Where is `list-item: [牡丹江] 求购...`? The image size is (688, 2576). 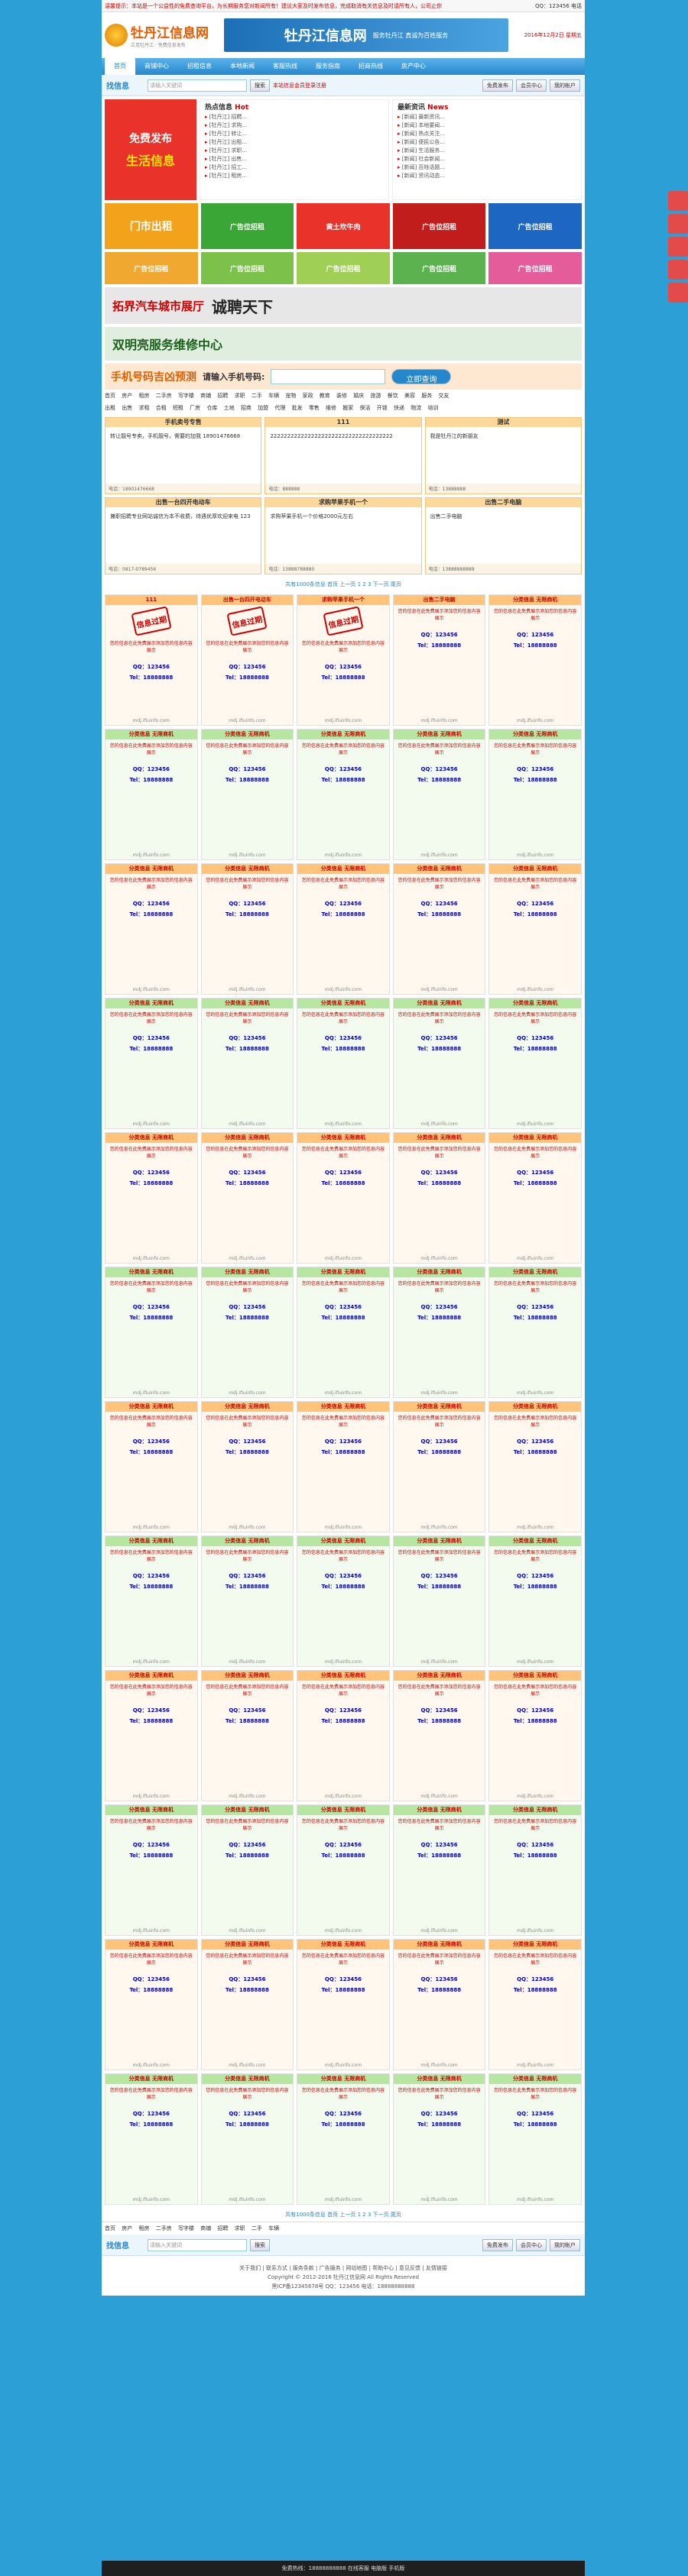 list-item: [牡丹江] 求购... is located at coordinates (295, 125).